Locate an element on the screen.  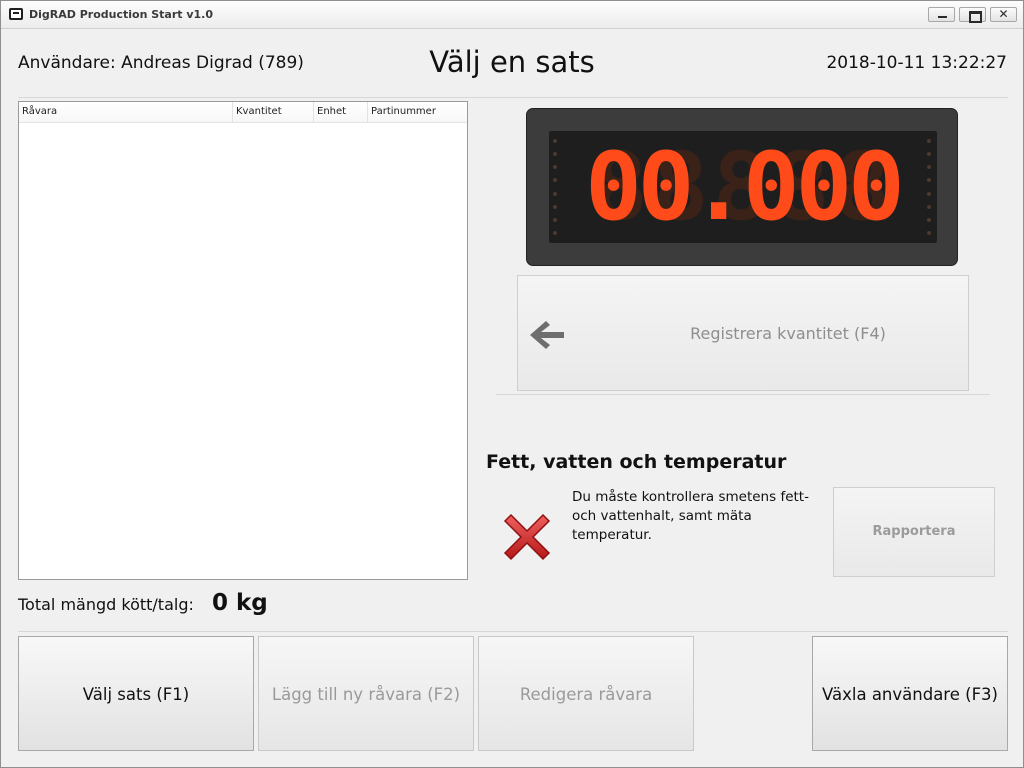
scale-readout-value: 00.000 is located at coordinates (743, 187).